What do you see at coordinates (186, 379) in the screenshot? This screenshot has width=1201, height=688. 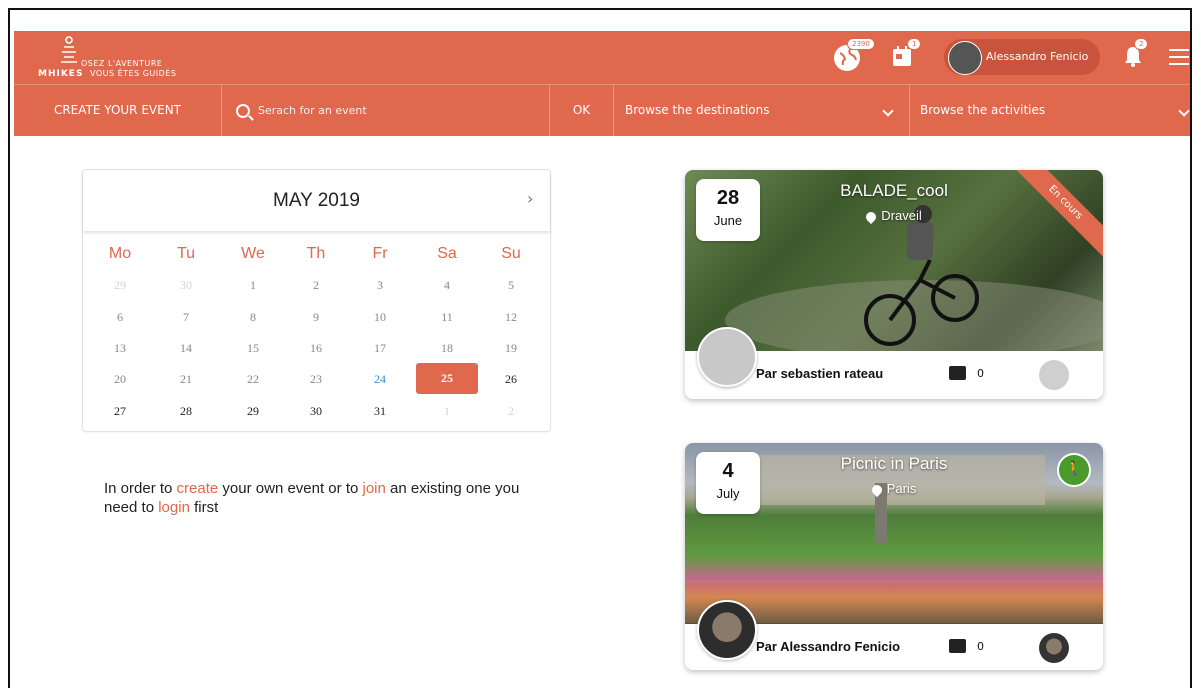 I see `calendar-day: 21` at bounding box center [186, 379].